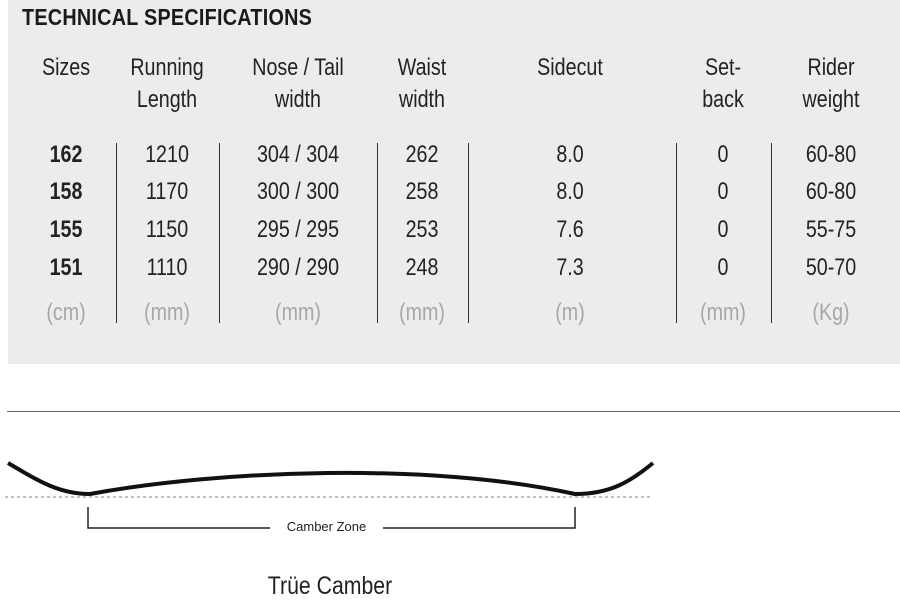 The image size is (900, 608). I want to click on column-header-line: Sizes, so click(66, 67).